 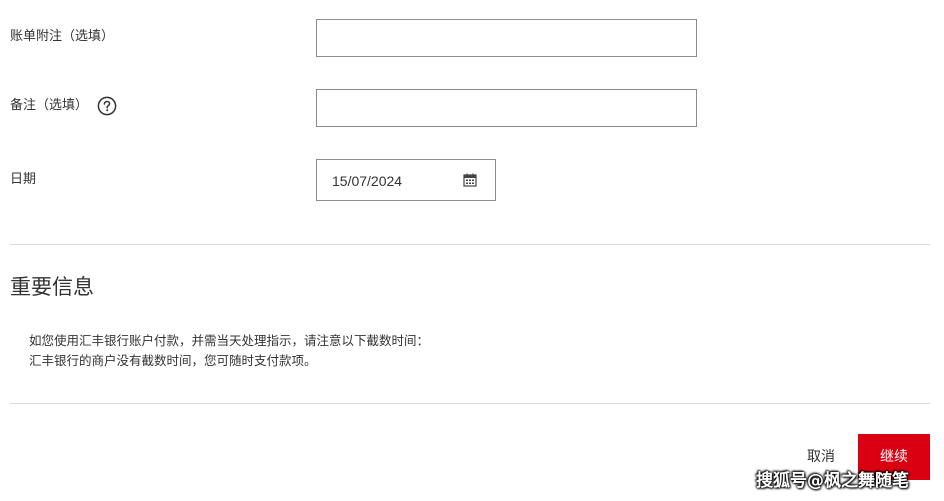 I want to click on bill-note-label: 账单附注（选填）, so click(x=62, y=36).